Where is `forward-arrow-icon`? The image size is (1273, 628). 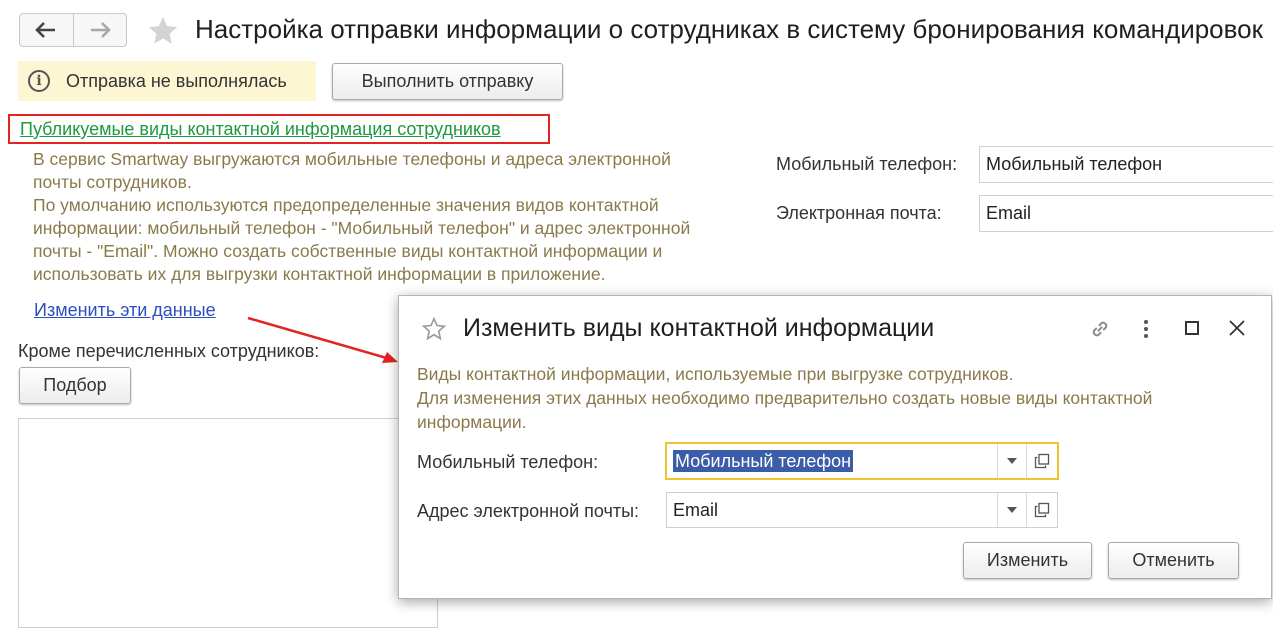
forward-arrow-icon is located at coordinates (100, 30).